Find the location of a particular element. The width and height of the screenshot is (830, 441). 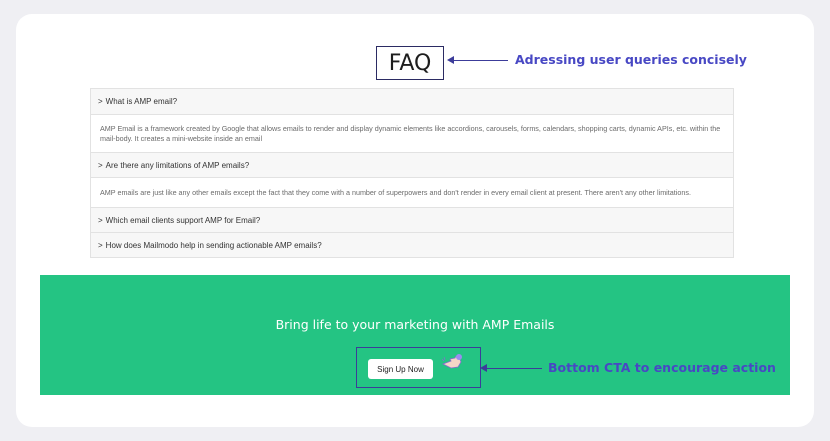

cta-annotation-arrow-icon is located at coordinates (483, 368).